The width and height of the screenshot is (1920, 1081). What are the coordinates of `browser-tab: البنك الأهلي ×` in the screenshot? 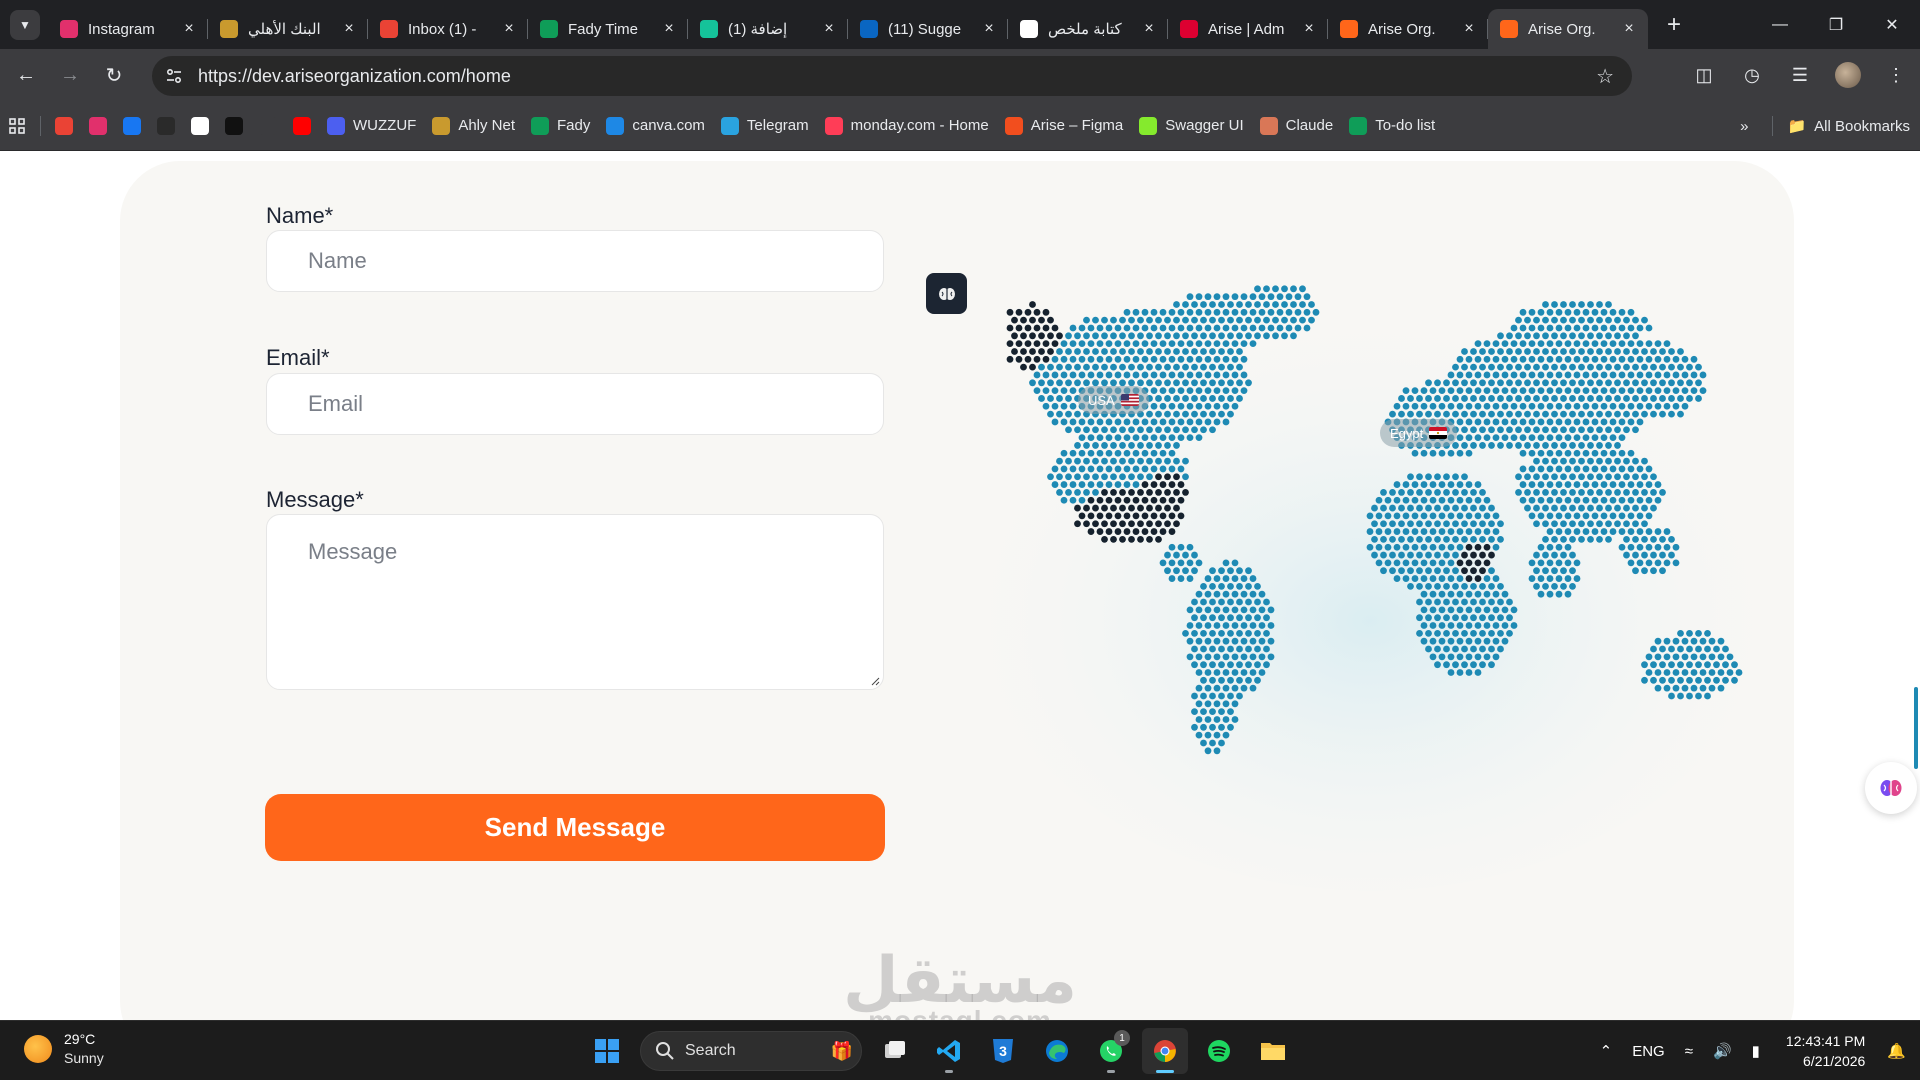 It's located at (288, 29).